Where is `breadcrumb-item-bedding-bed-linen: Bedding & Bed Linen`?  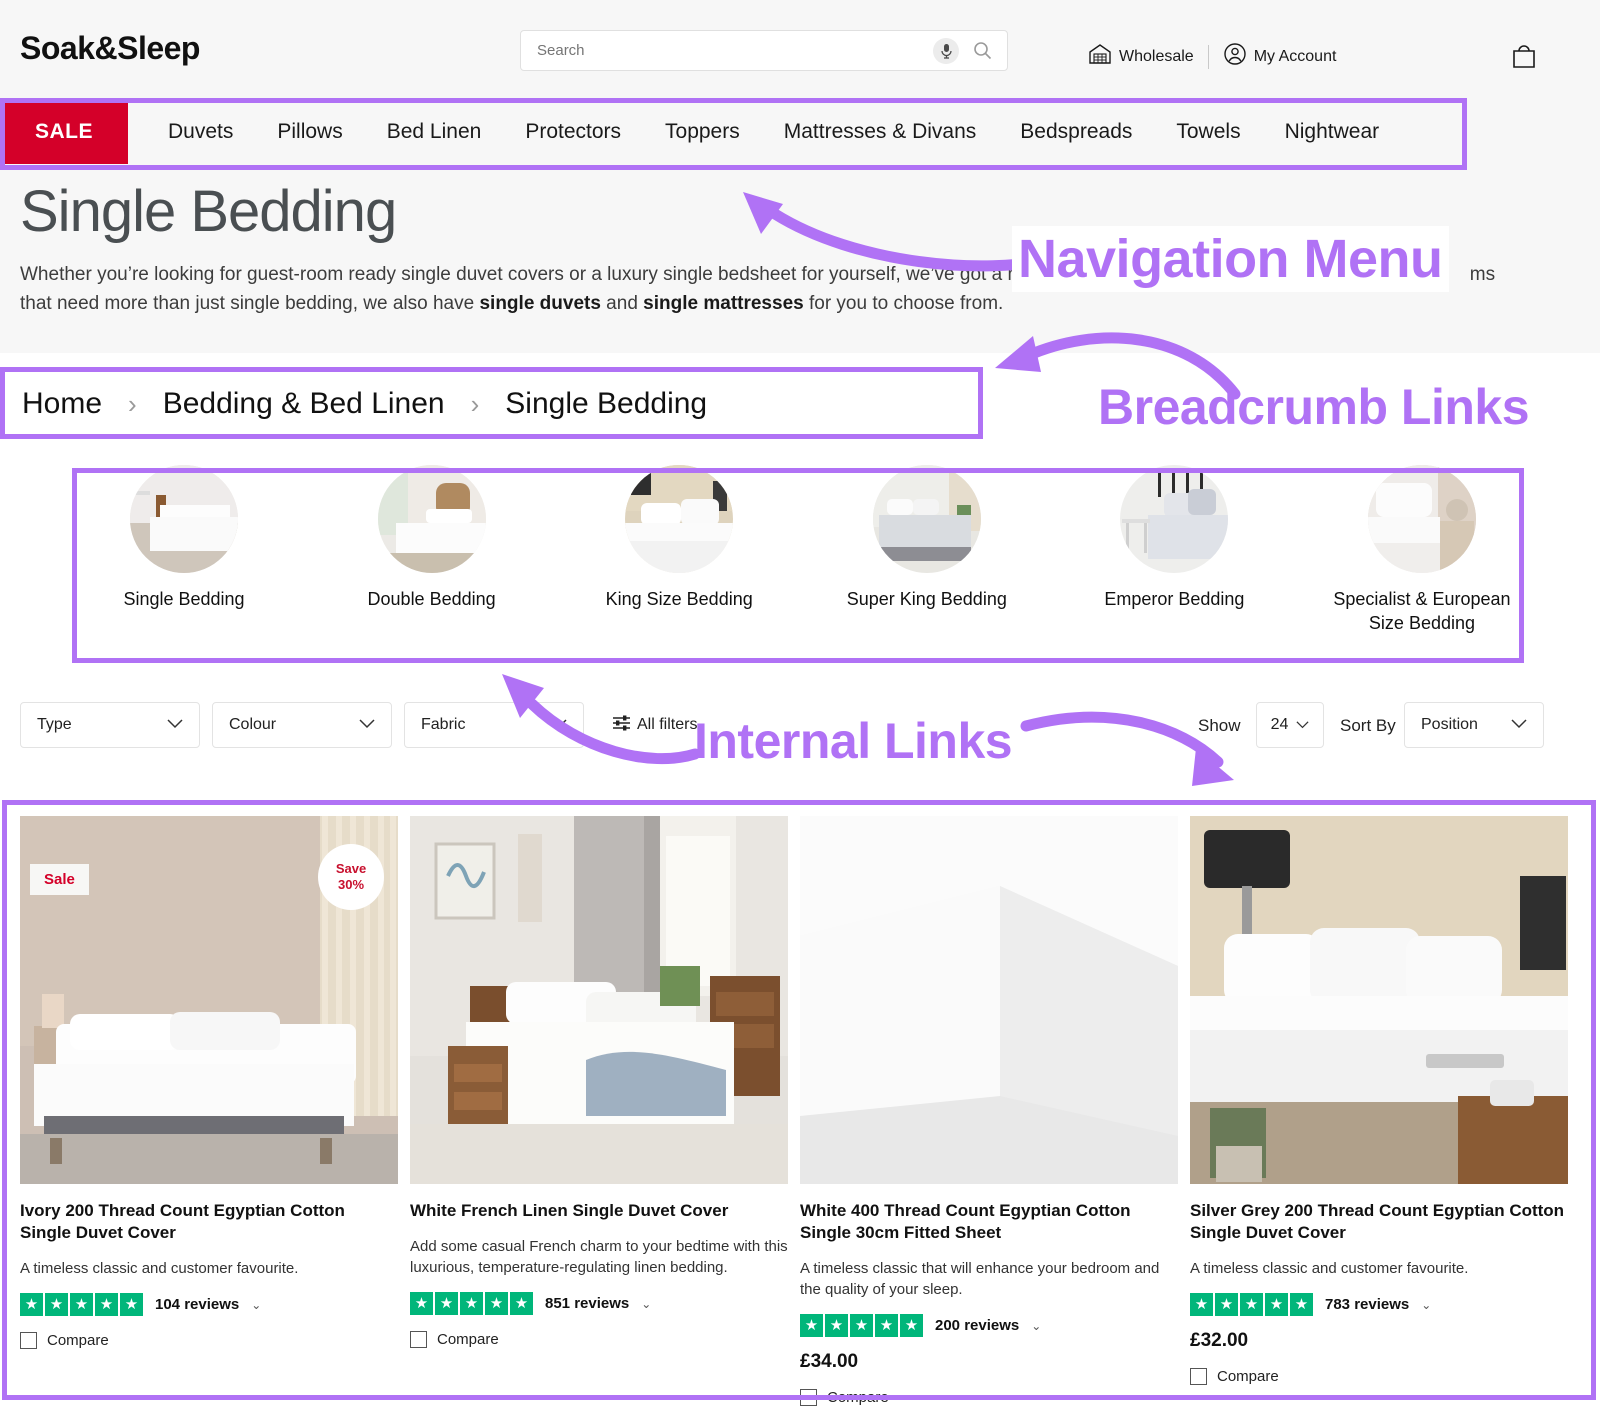
breadcrumb-item-bedding-bed-linen: Bedding & Bed Linen is located at coordinates (304, 404).